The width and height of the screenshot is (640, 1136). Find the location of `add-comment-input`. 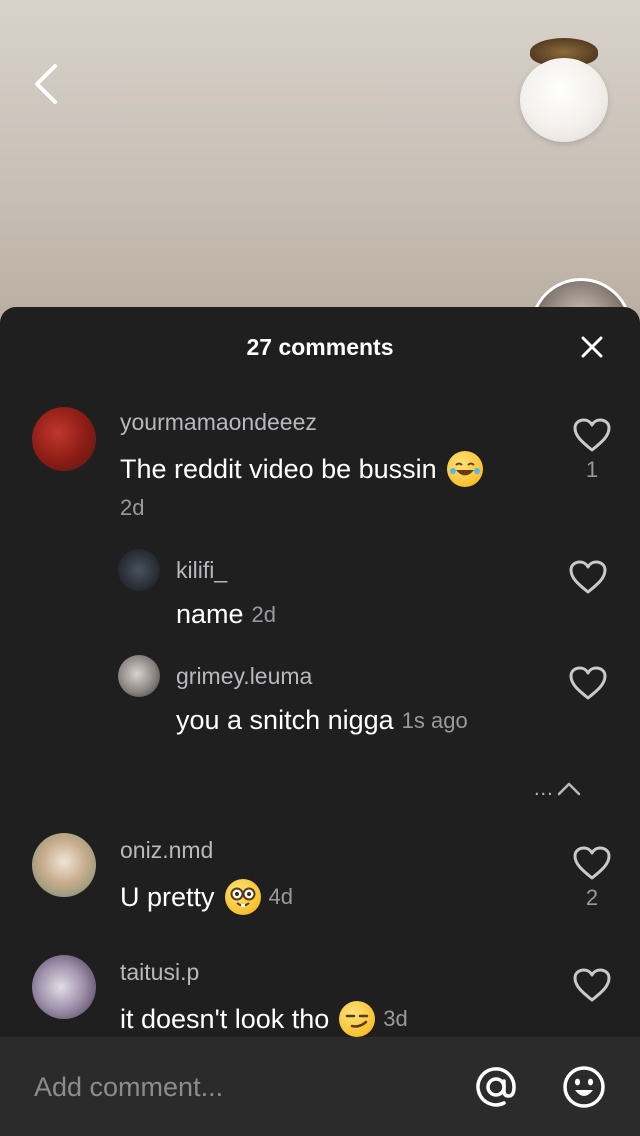

add-comment-input is located at coordinates (234, 1087).